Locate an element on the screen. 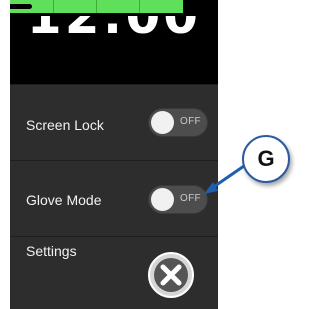 The image size is (320, 309). callout-letter: G is located at coordinates (266, 158).